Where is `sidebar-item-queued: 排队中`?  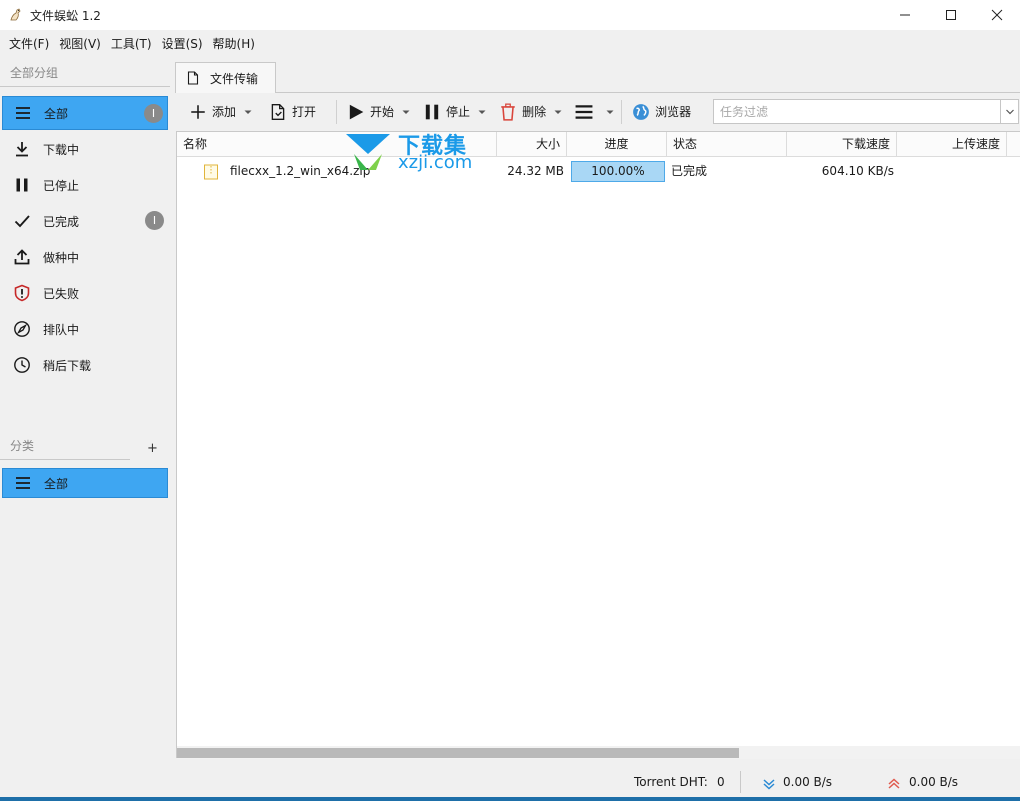 sidebar-item-queued: 排队中 is located at coordinates (85, 329).